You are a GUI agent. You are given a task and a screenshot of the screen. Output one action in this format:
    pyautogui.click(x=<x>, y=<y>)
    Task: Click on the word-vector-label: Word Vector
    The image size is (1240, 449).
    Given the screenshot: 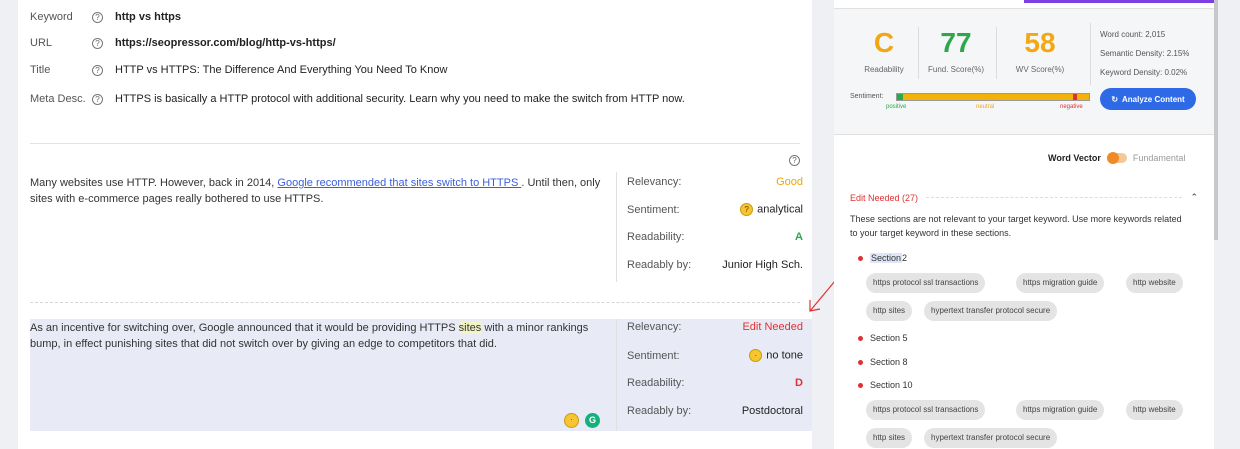 What is the action you would take?
    pyautogui.click(x=1074, y=158)
    